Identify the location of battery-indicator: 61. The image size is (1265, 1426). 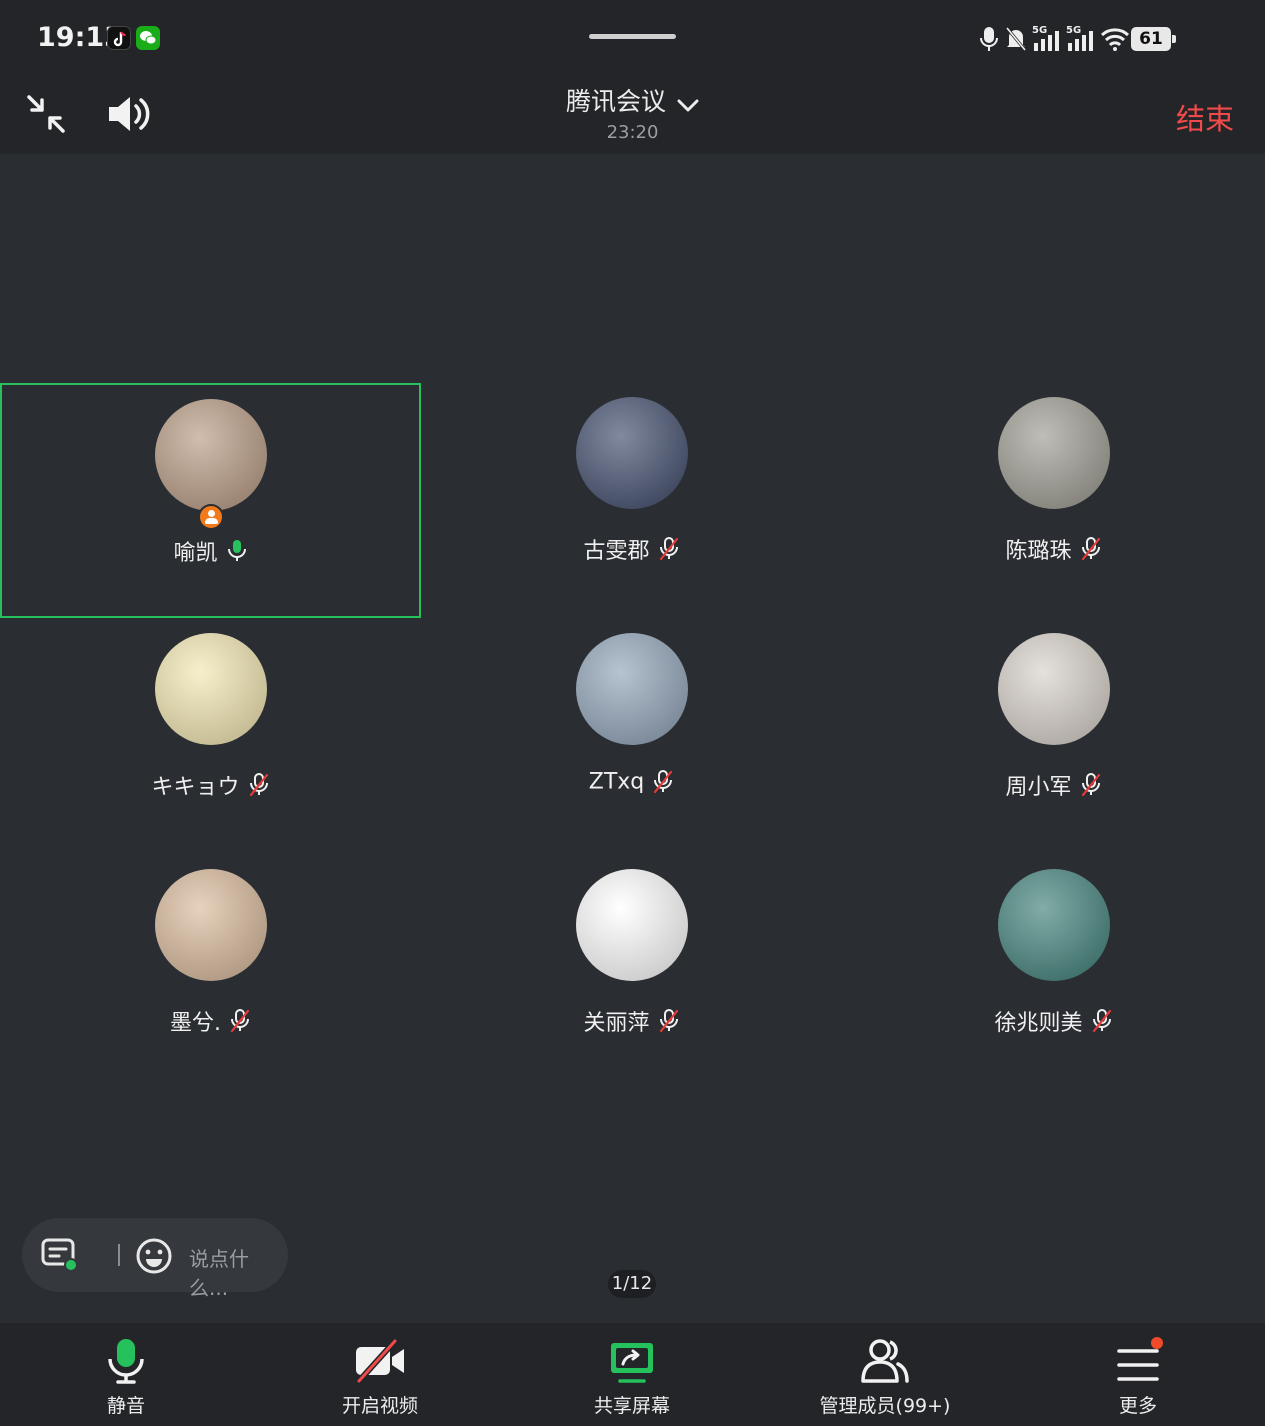
(1153, 39).